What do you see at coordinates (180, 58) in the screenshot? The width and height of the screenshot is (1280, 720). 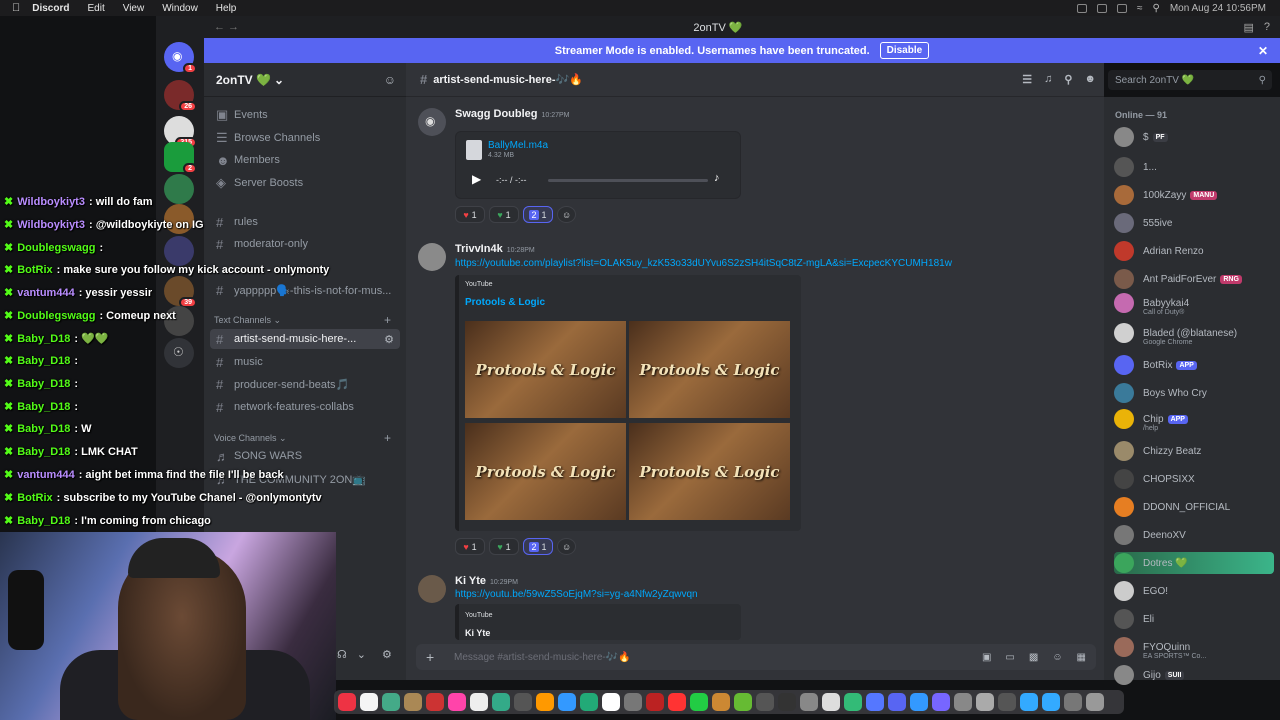 I see `discord-home-icon: ◉ 1` at bounding box center [180, 58].